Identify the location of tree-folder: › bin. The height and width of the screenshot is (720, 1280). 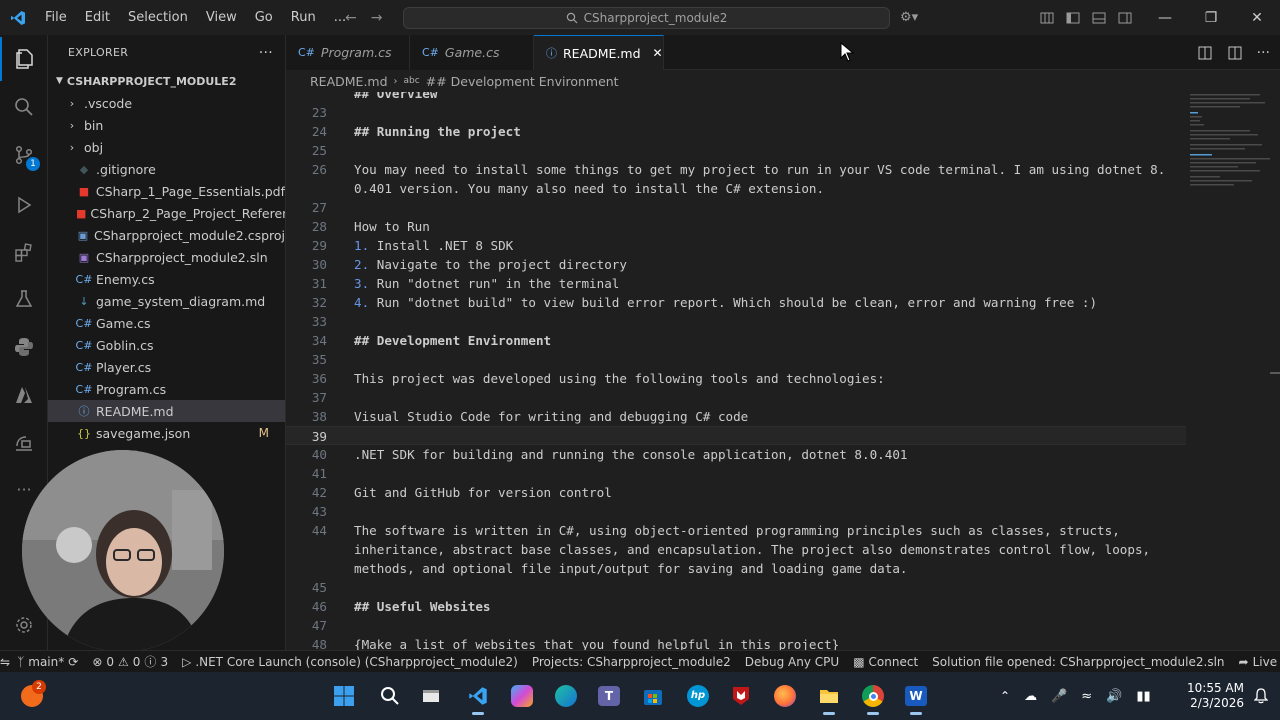
(166, 125).